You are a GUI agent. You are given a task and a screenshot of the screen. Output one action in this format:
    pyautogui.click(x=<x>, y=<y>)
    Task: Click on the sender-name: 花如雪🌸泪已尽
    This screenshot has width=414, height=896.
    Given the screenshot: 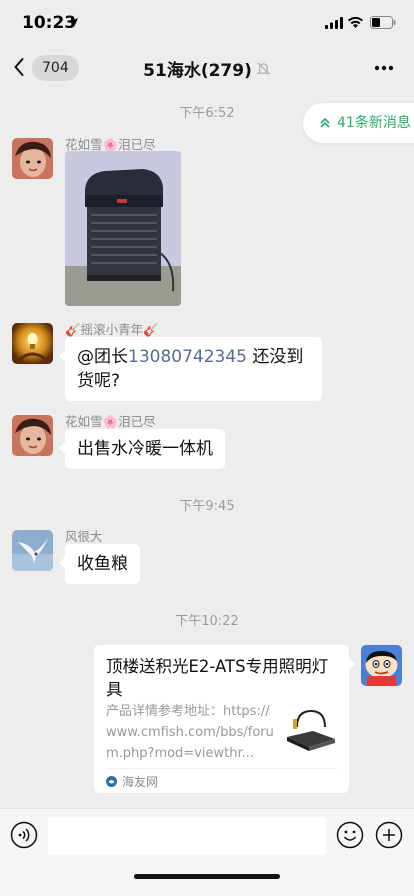 What is the action you would take?
    pyautogui.click(x=110, y=421)
    